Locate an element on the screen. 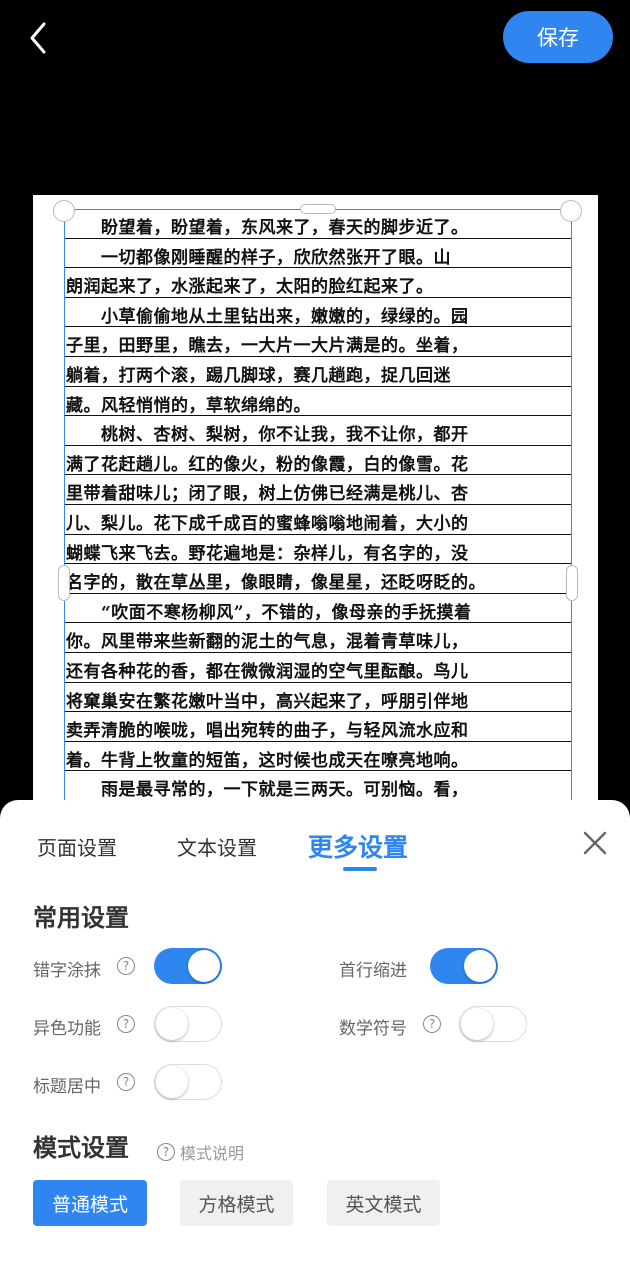 This screenshot has height=1280, width=630. mode-help-link: ? 模式说明 is located at coordinates (200, 1152).